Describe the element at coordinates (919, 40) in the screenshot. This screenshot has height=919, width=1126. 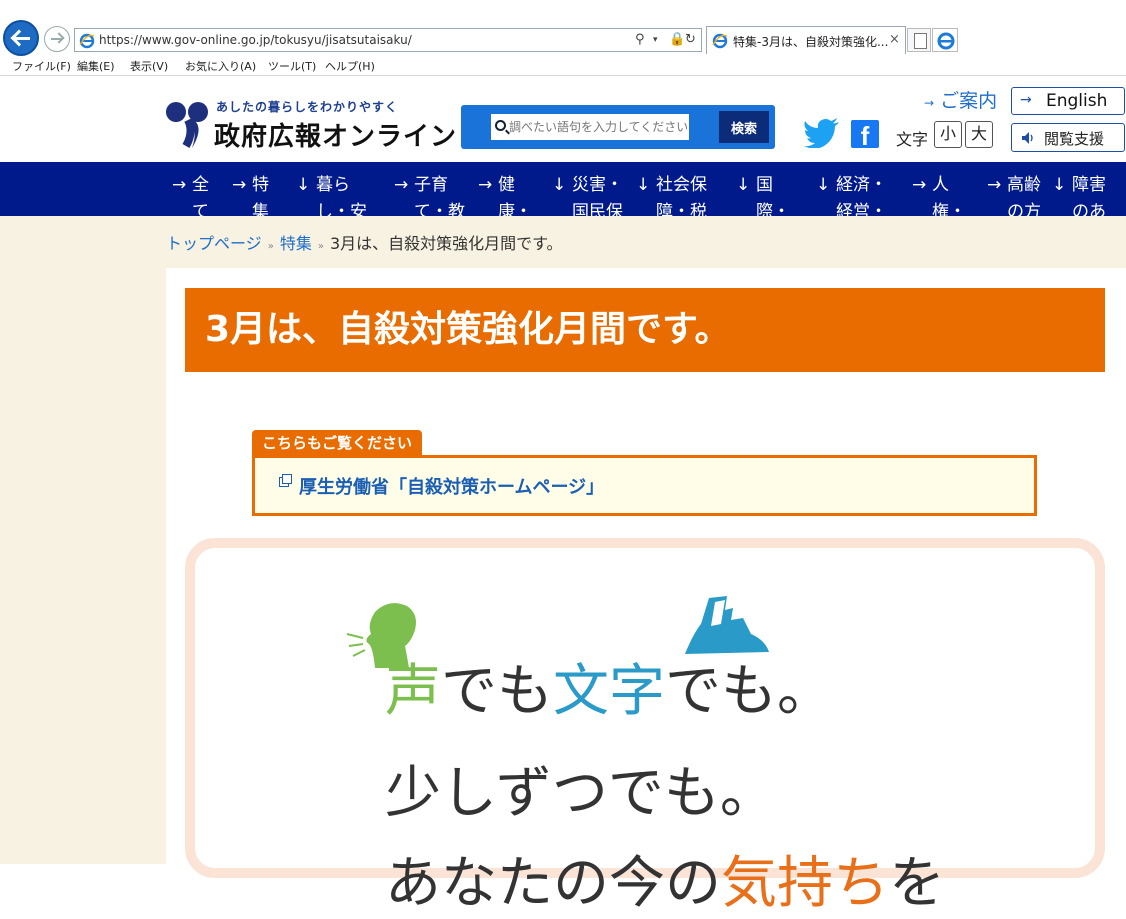
I see `new-tab-icon` at that location.